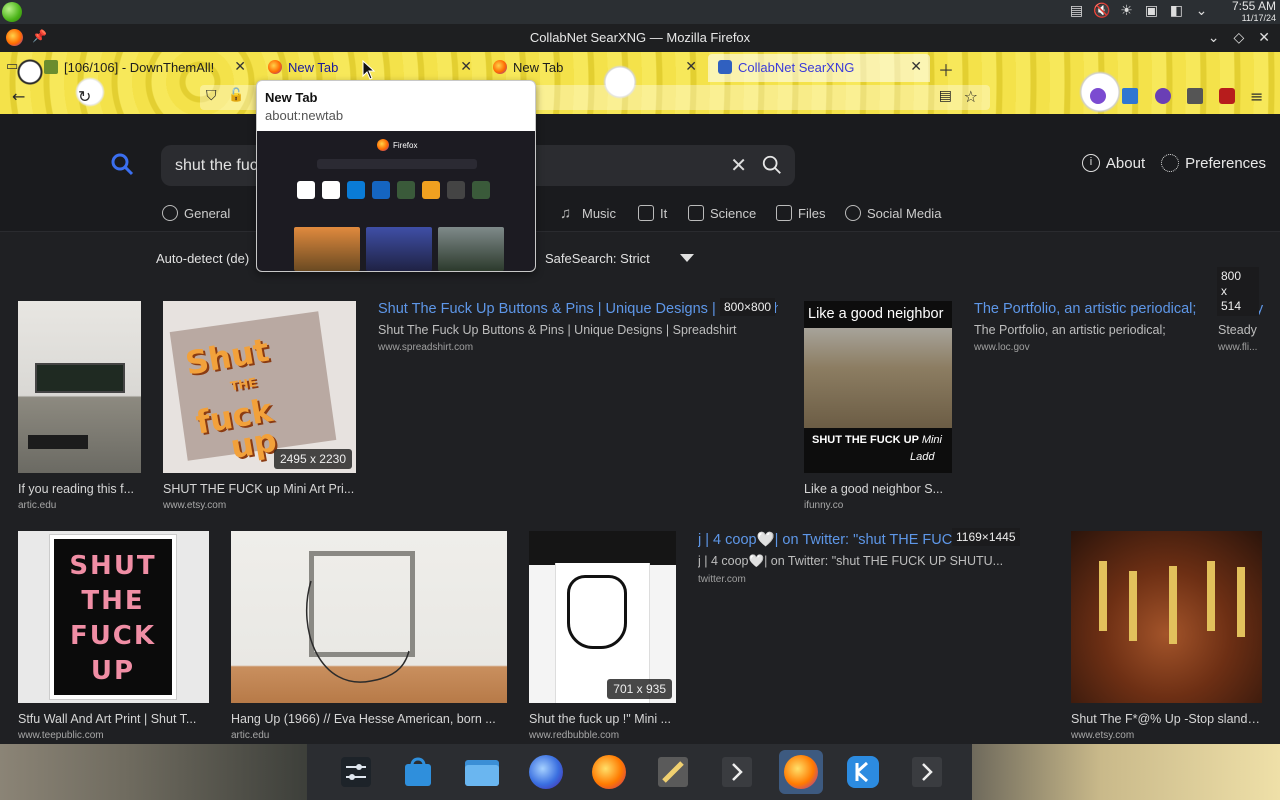 The width and height of the screenshot is (1280, 800). Describe the element at coordinates (865, 440) in the screenshot. I see `thumb-text: SHUT THE FUCK UP` at that location.